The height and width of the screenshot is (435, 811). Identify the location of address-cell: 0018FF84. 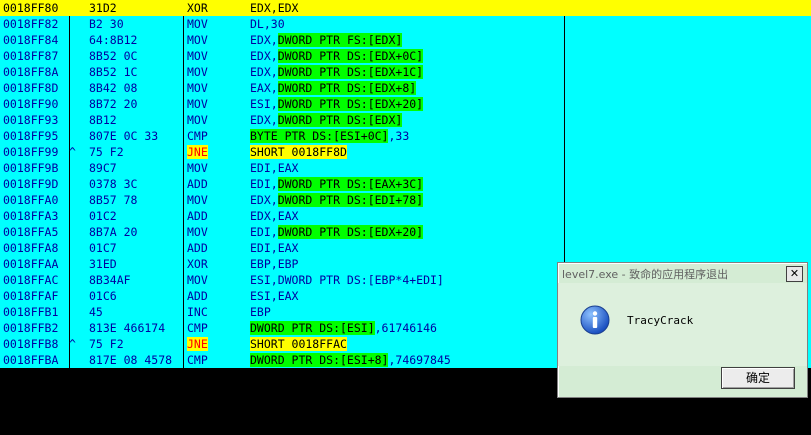
(31, 40).